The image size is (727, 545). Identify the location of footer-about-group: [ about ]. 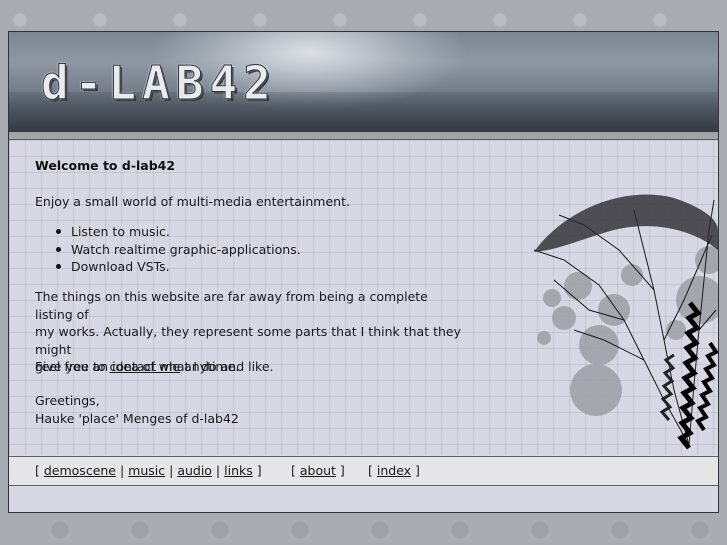
(318, 470).